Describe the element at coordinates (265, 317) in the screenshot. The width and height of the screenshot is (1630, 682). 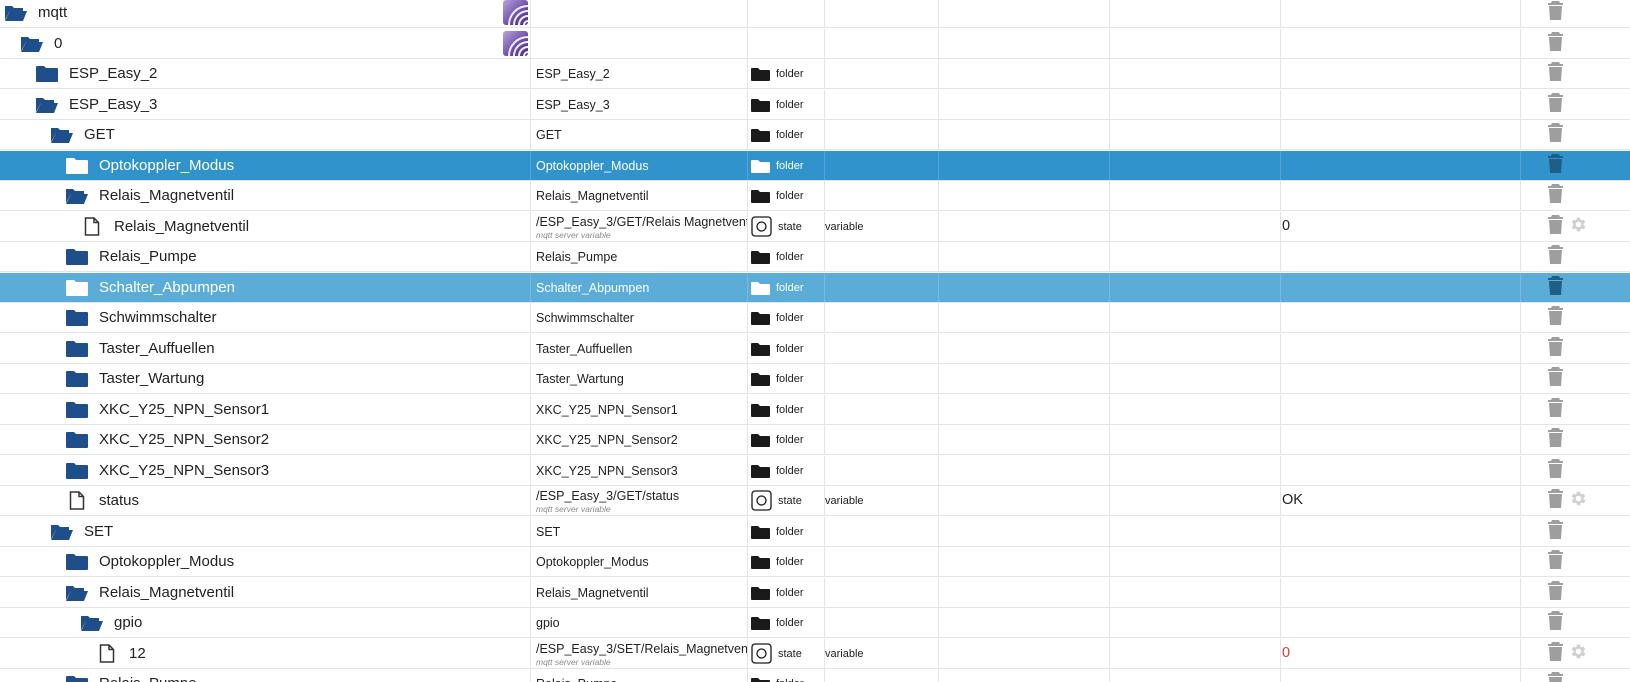
I see `name-cell: Schwimmschalter` at that location.